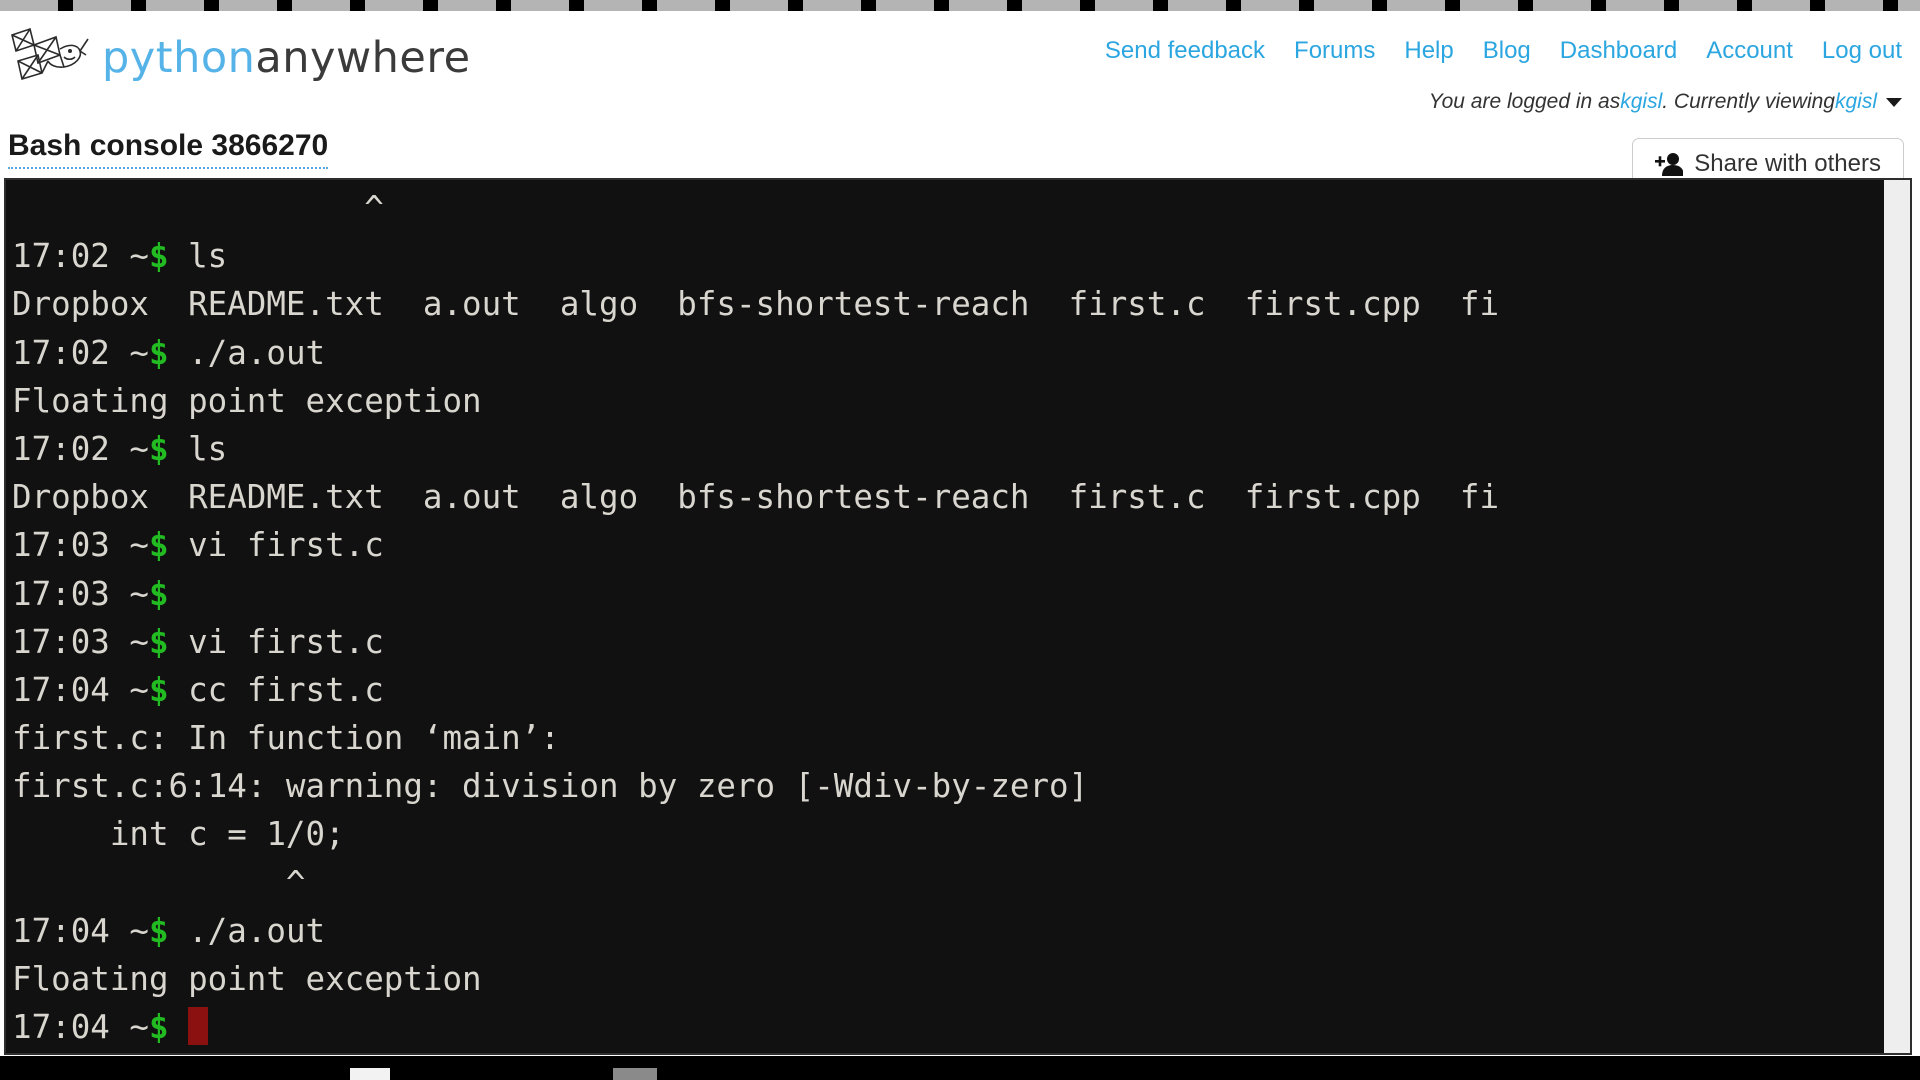  What do you see at coordinates (948, 1027) in the screenshot?
I see `terminal-line: 17:04 ~$` at bounding box center [948, 1027].